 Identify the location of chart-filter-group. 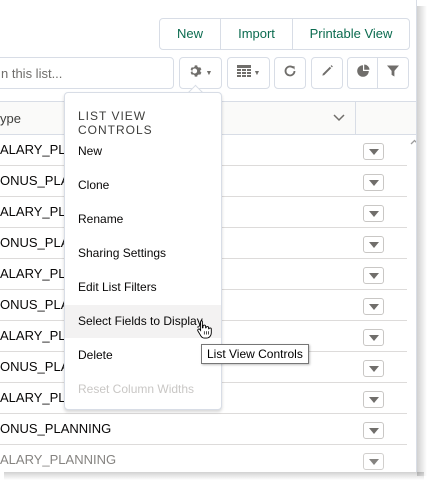
(378, 73).